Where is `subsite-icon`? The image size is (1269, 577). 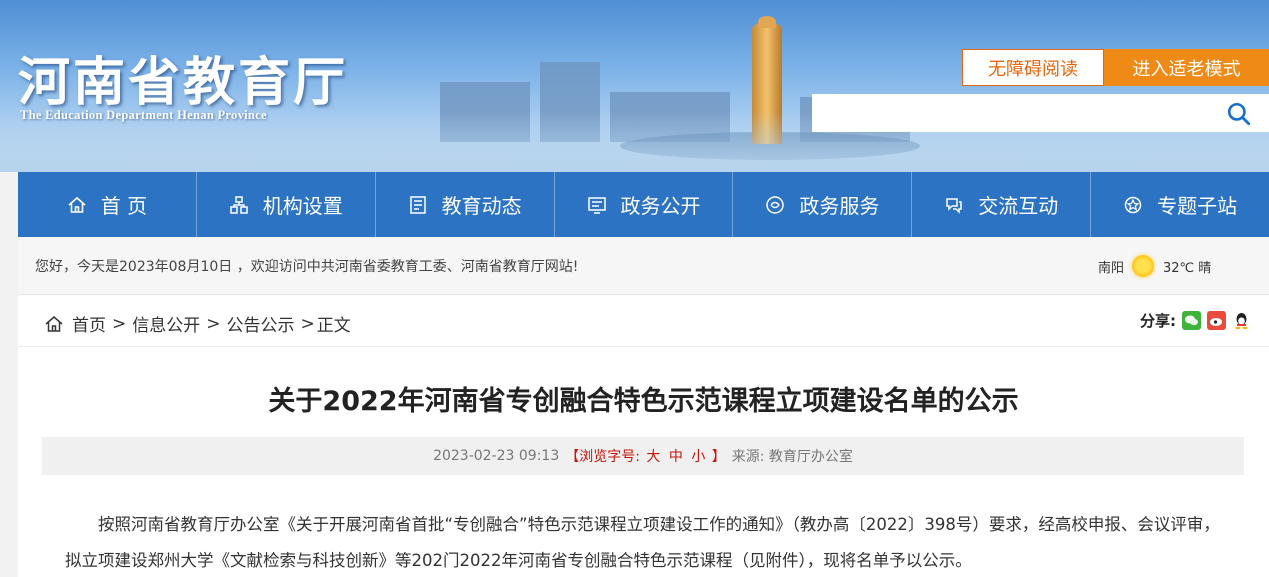
subsite-icon is located at coordinates (1133, 204).